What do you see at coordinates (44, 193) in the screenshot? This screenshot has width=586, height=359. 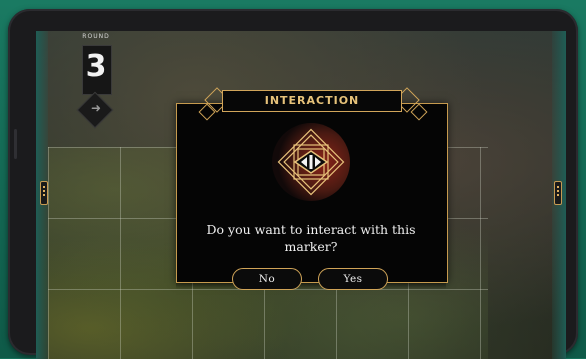 I see `left-drawer-handle-icon` at bounding box center [44, 193].